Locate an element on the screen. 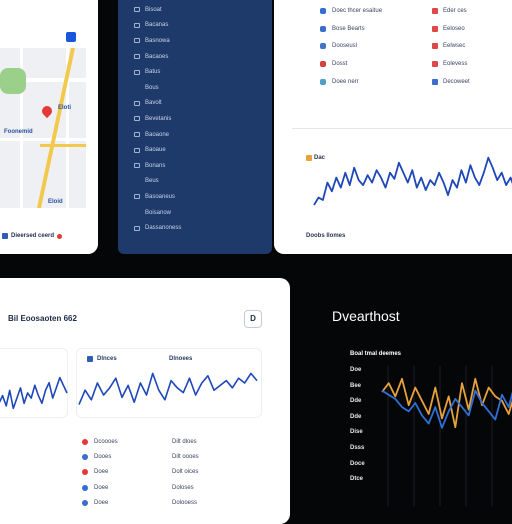 This screenshot has height=524, width=512. axis-tick-label: Dsss is located at coordinates (357, 447).